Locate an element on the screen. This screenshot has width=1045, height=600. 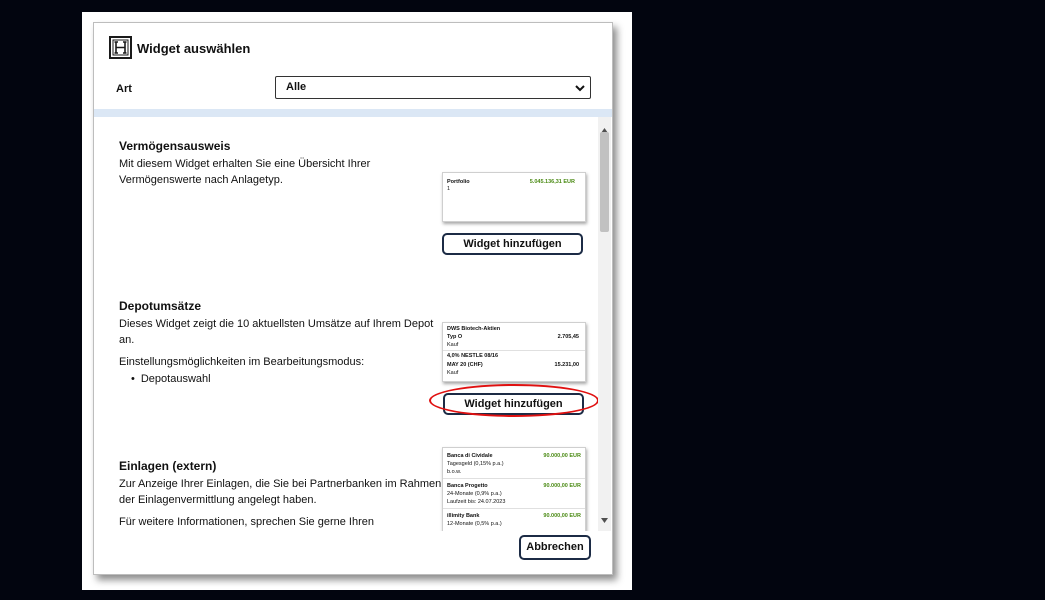
preview-name: Typ O is located at coordinates (455, 337).